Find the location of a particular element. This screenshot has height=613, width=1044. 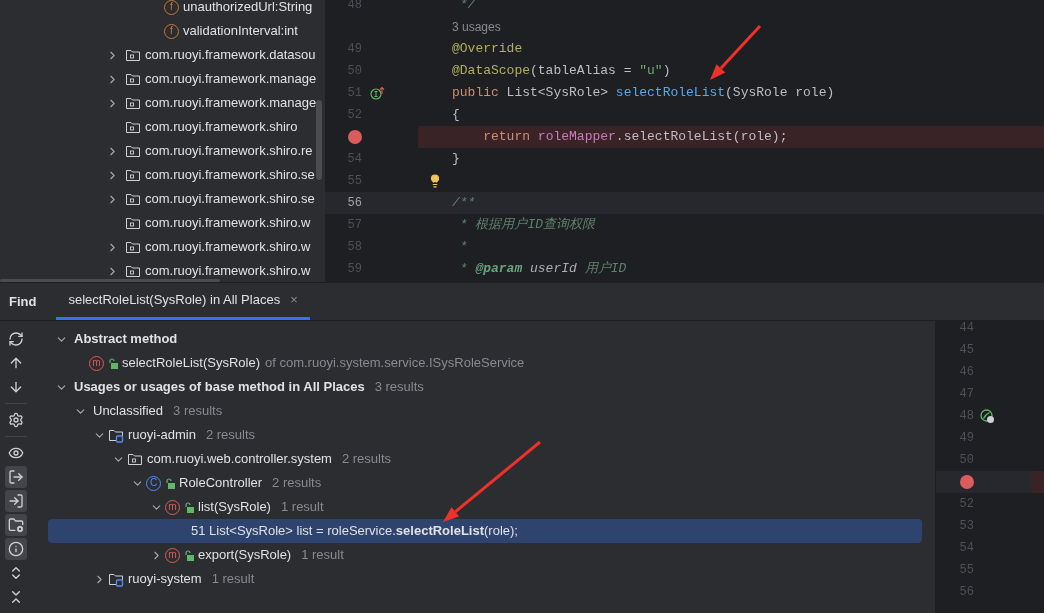

settings-icon is located at coordinates (16, 420).